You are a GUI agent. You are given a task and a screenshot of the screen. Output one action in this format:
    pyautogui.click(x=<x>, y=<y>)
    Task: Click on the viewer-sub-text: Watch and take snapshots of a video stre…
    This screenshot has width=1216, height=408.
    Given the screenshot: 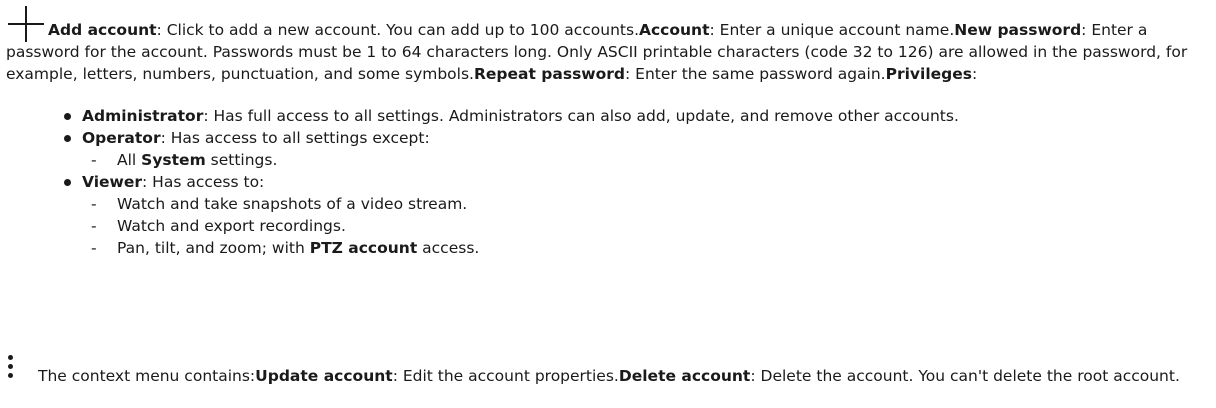 What is the action you would take?
    pyautogui.click(x=292, y=204)
    